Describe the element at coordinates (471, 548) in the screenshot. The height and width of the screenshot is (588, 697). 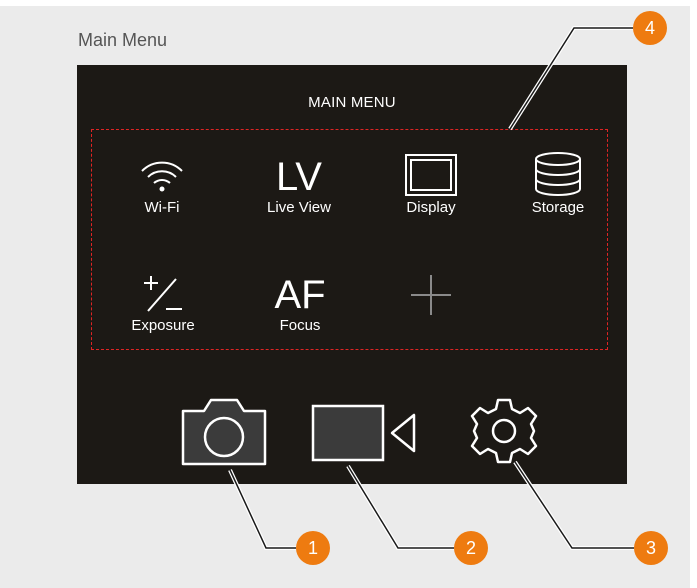
I see `callout-badge-2: 2` at that location.